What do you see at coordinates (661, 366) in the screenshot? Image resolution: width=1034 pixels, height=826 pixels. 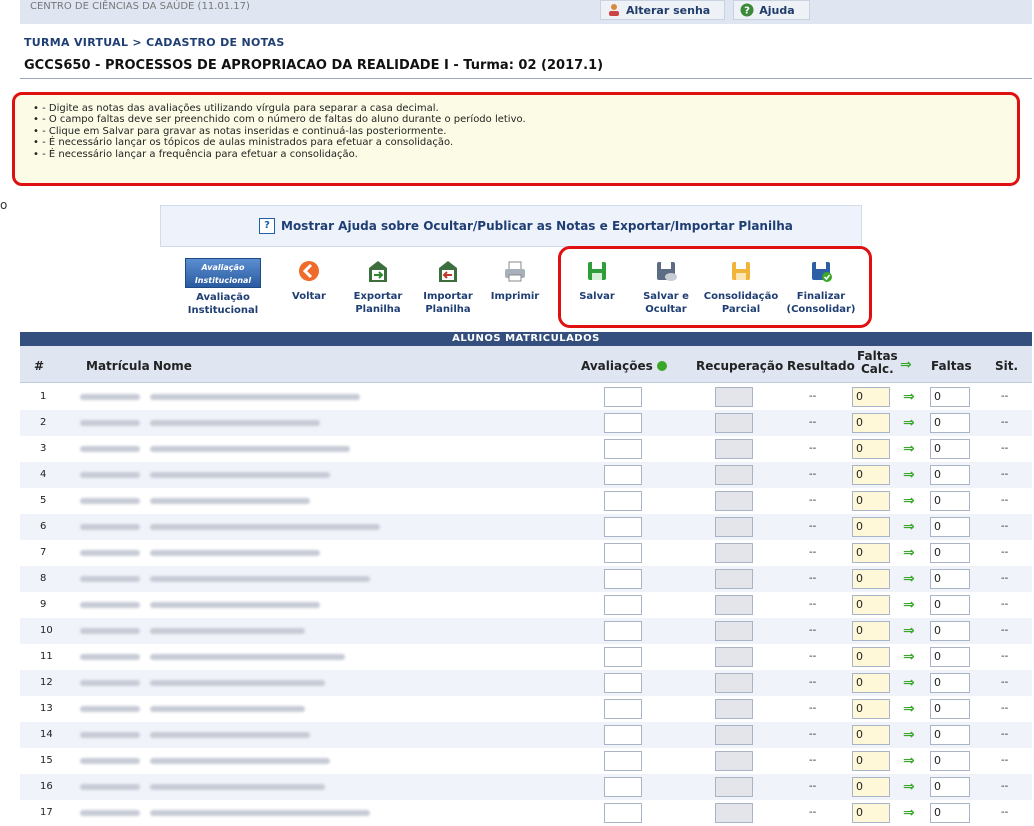 I see `add-evaluation-icon` at bounding box center [661, 366].